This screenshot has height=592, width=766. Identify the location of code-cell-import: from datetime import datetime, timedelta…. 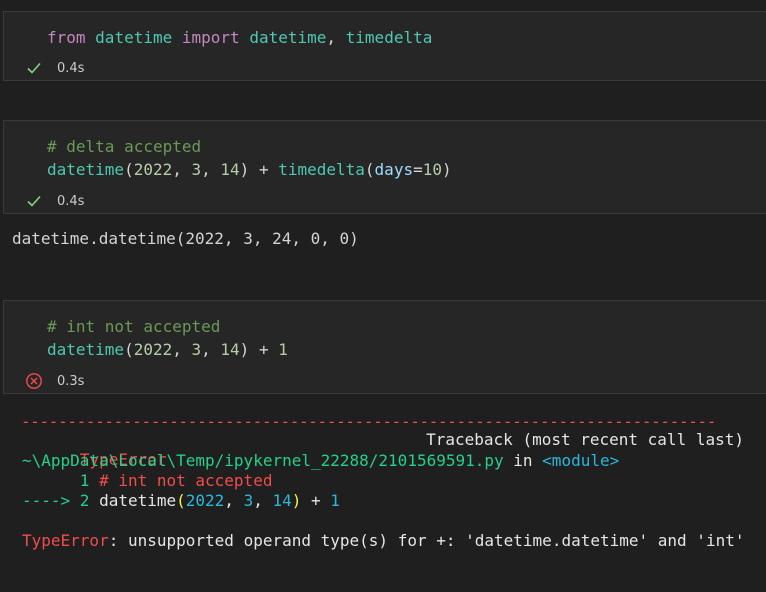
(384, 46).